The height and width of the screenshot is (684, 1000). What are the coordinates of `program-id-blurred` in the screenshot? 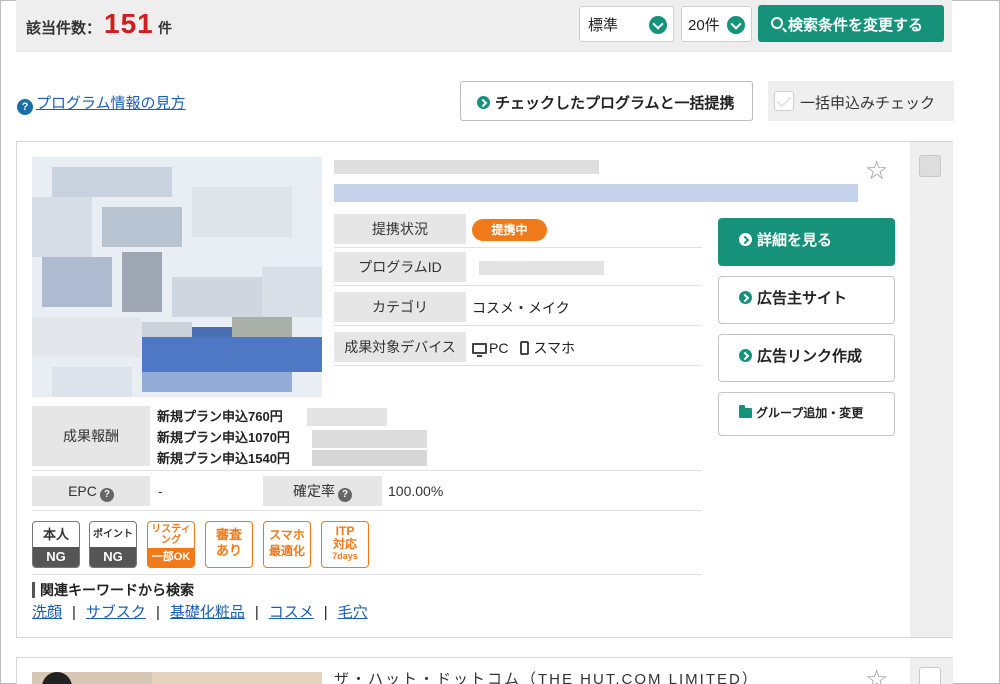 It's located at (541, 268).